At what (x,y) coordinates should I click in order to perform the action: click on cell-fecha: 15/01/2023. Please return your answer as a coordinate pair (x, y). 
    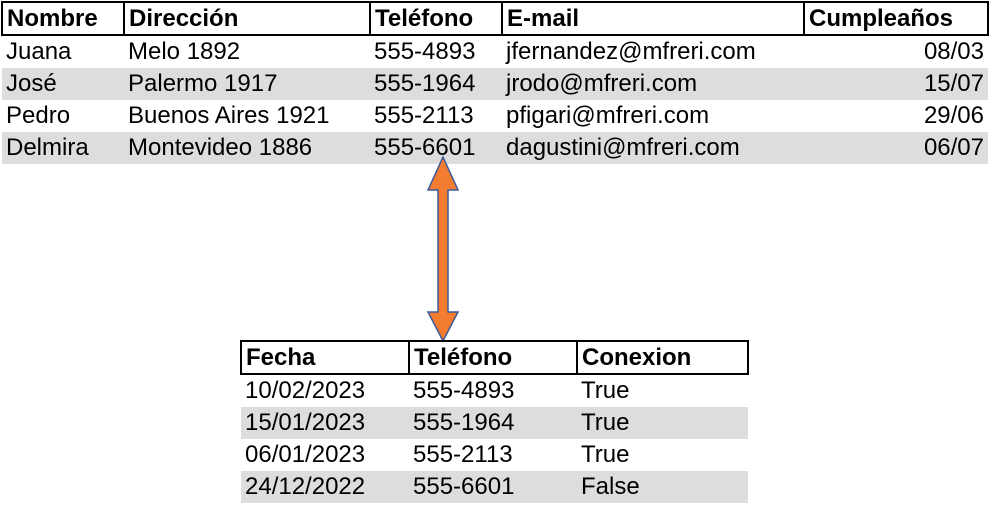
    Looking at the image, I should click on (325, 423).